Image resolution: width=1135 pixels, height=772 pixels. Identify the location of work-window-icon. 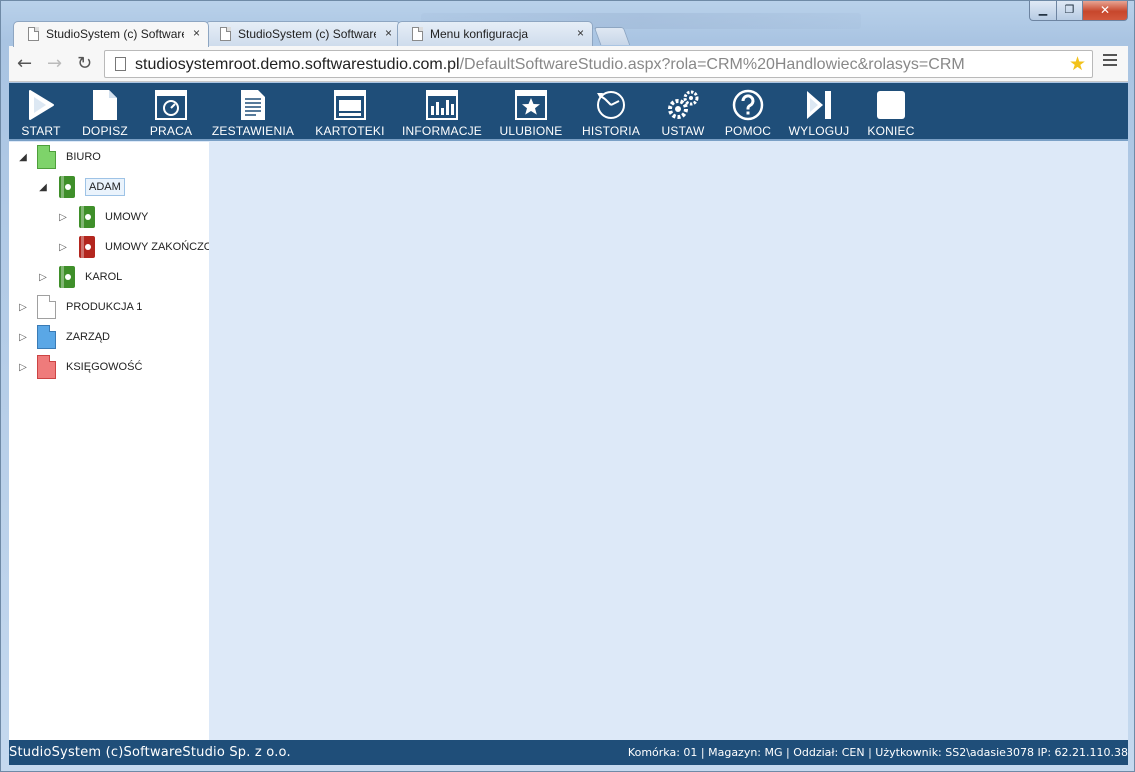
(171, 105).